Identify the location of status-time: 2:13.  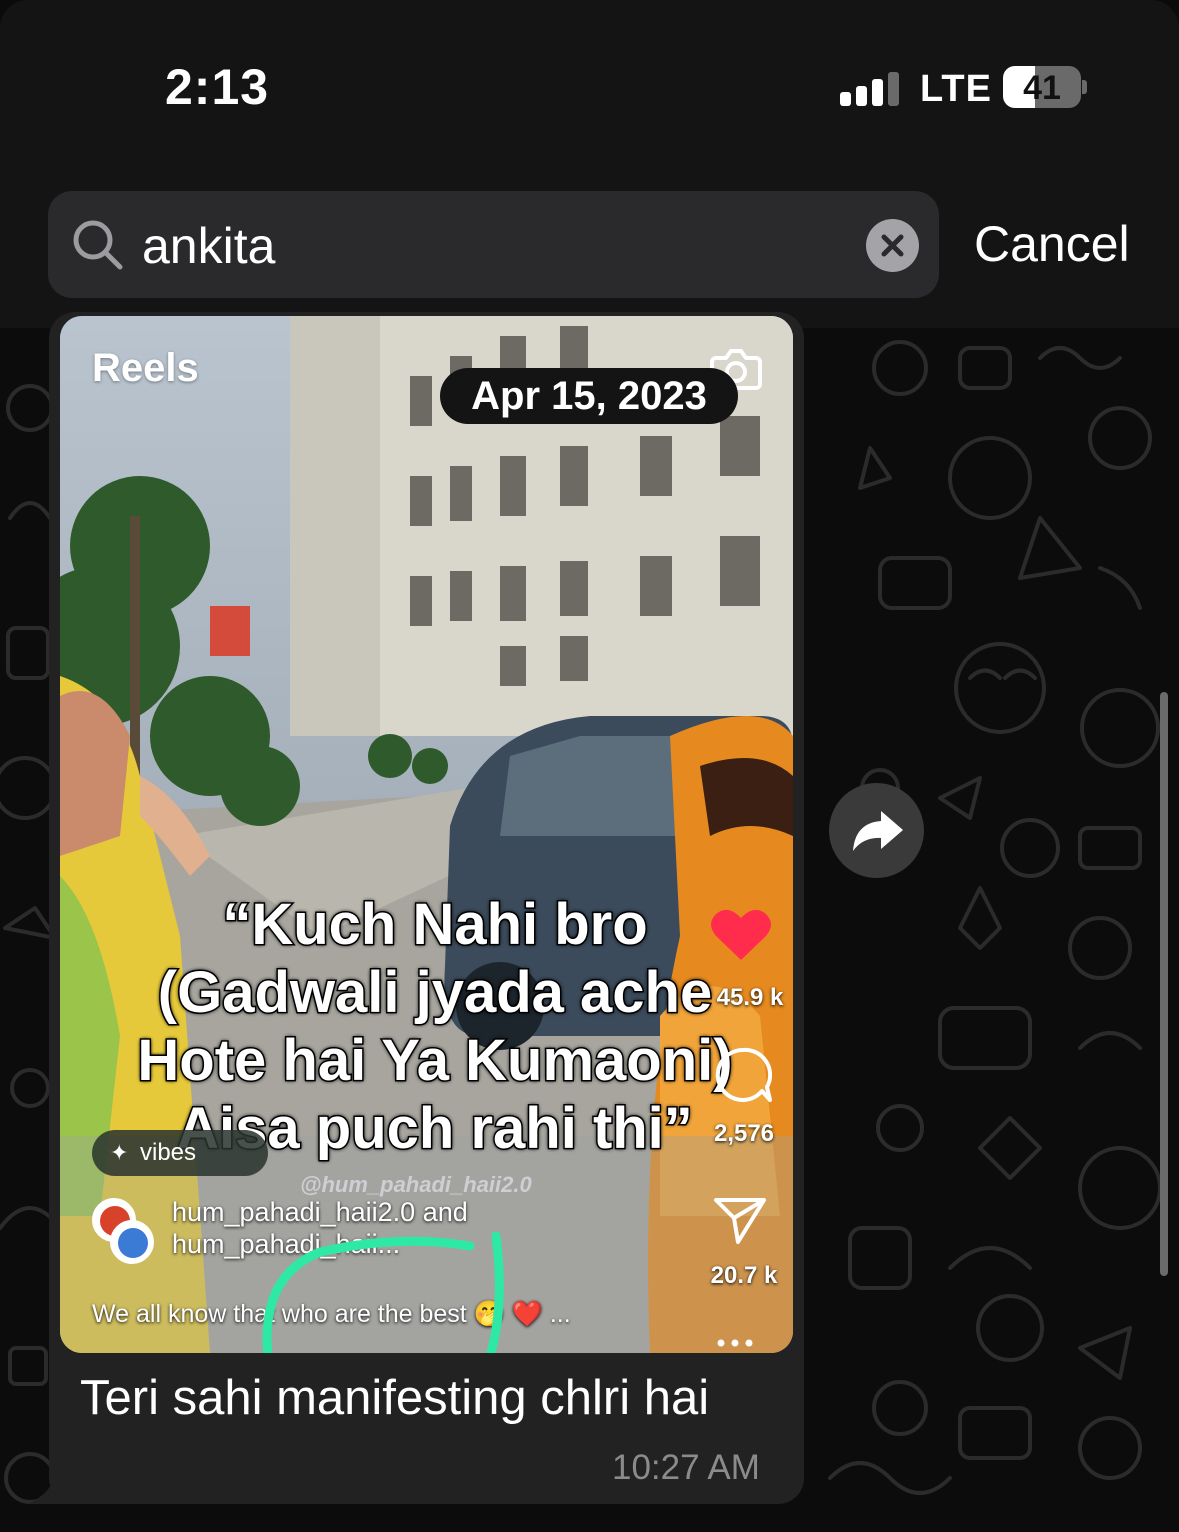
(217, 87).